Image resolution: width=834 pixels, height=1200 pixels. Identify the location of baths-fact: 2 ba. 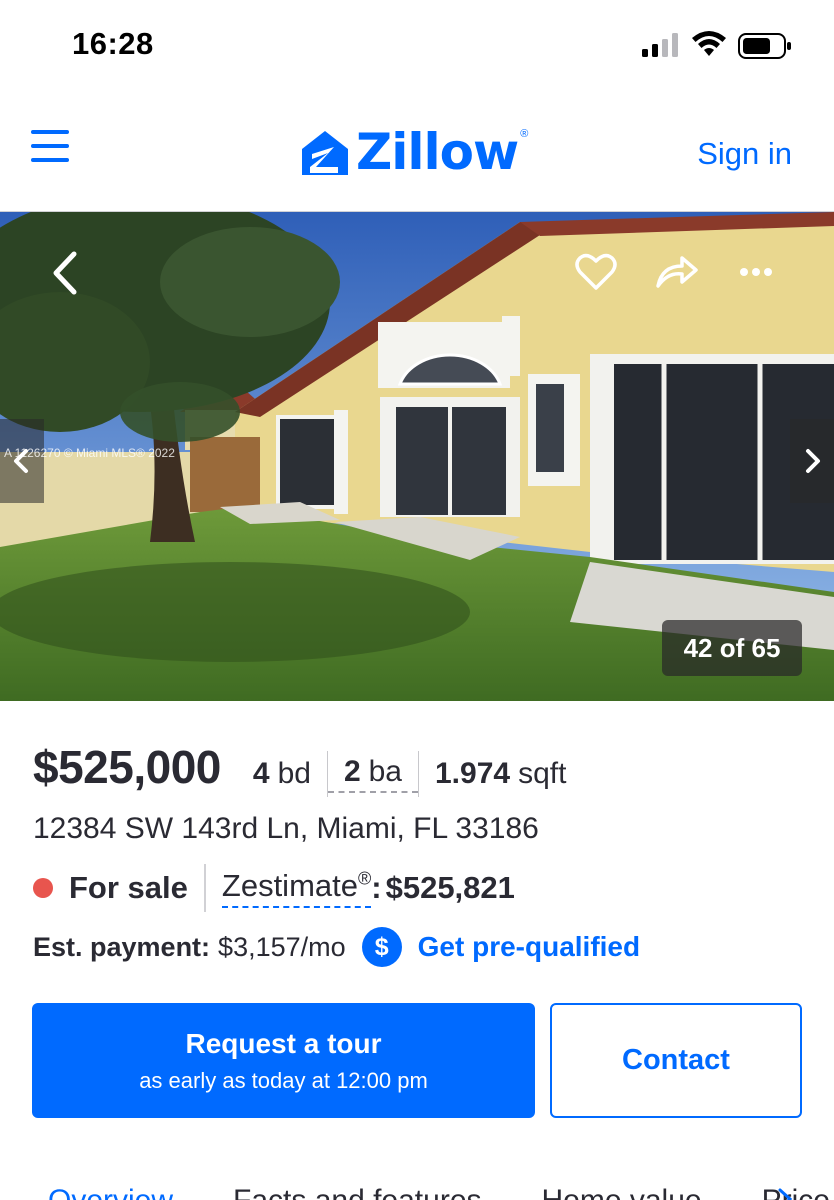
(372, 774).